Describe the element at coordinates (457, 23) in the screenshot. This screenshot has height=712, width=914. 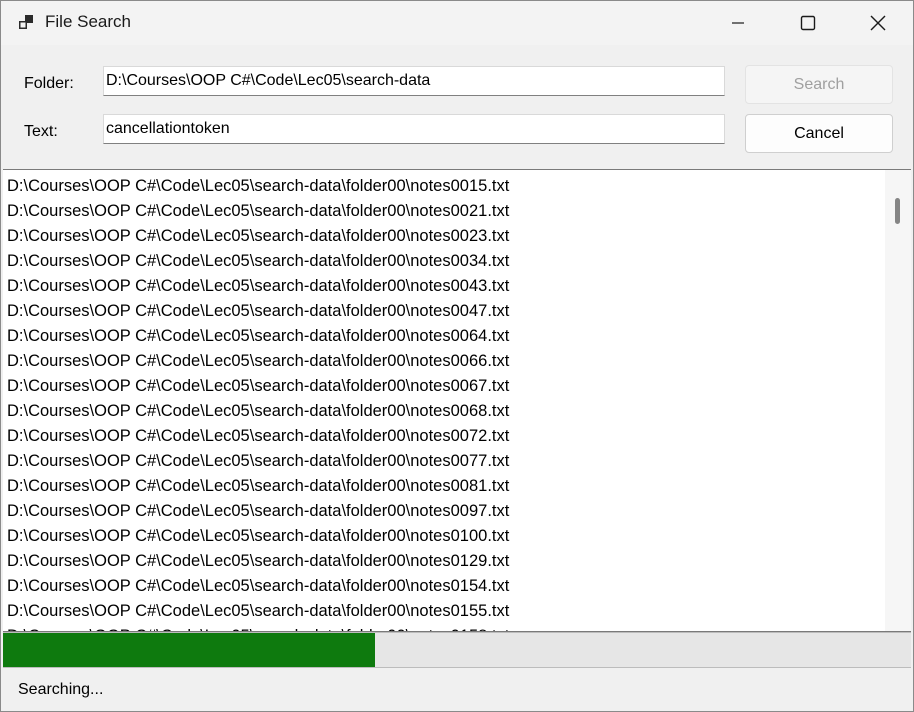
I see `title-bar: File Search` at that location.